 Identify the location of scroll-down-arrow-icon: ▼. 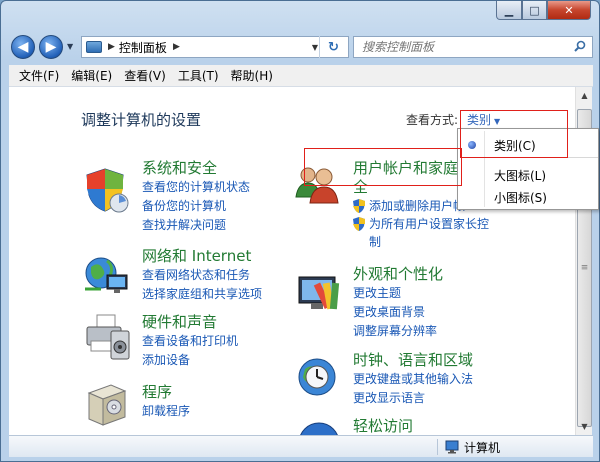
(584, 426).